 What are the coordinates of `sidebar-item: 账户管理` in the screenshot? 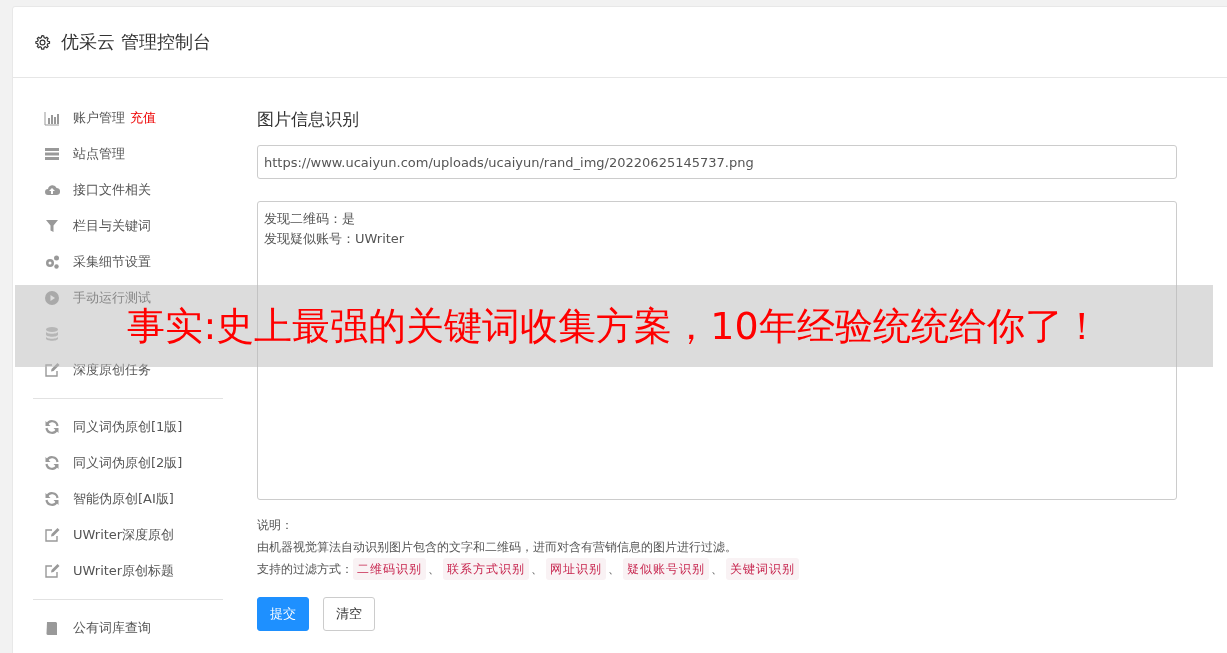 It's located at (99, 118).